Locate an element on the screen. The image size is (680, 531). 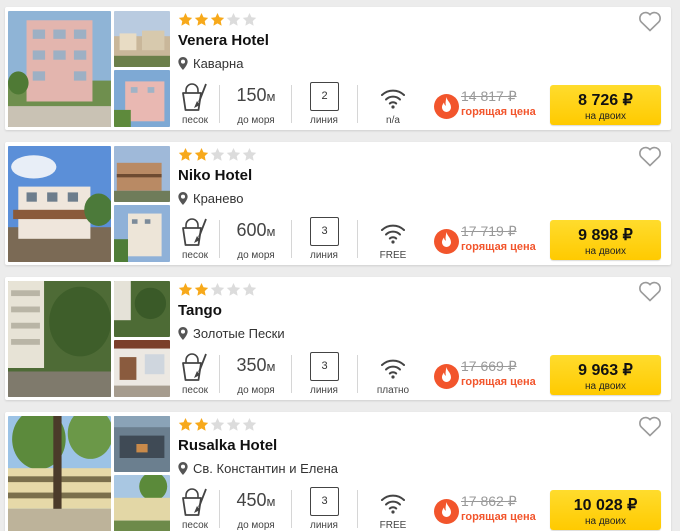
price-button: 9 963 ₽ на двоих is located at coordinates (605, 375).